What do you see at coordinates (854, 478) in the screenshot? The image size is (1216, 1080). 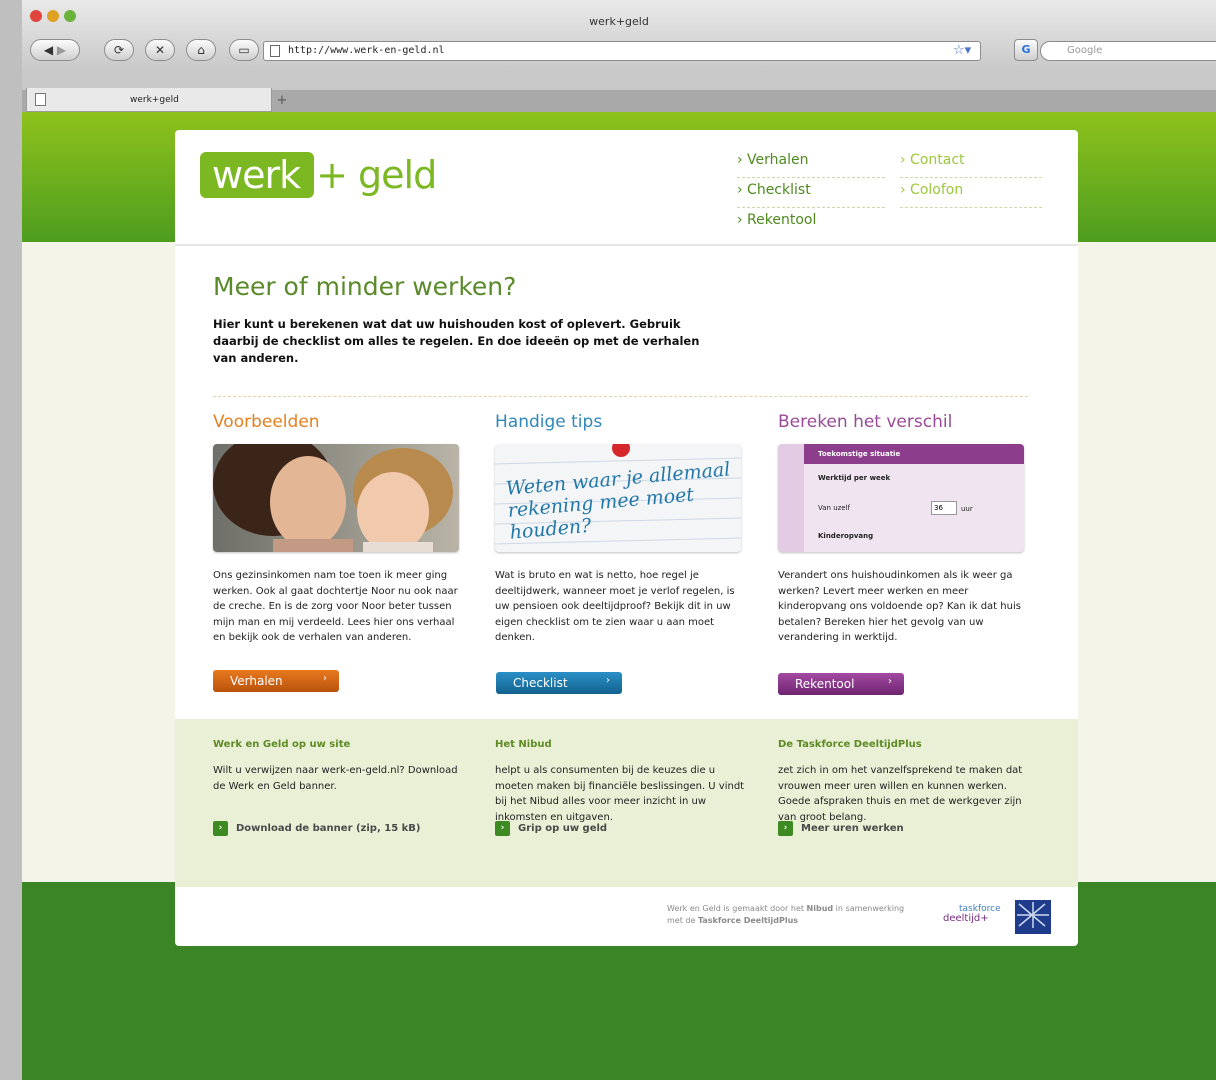 I see `form-row-werktijd: Werktijd per week` at bounding box center [854, 478].